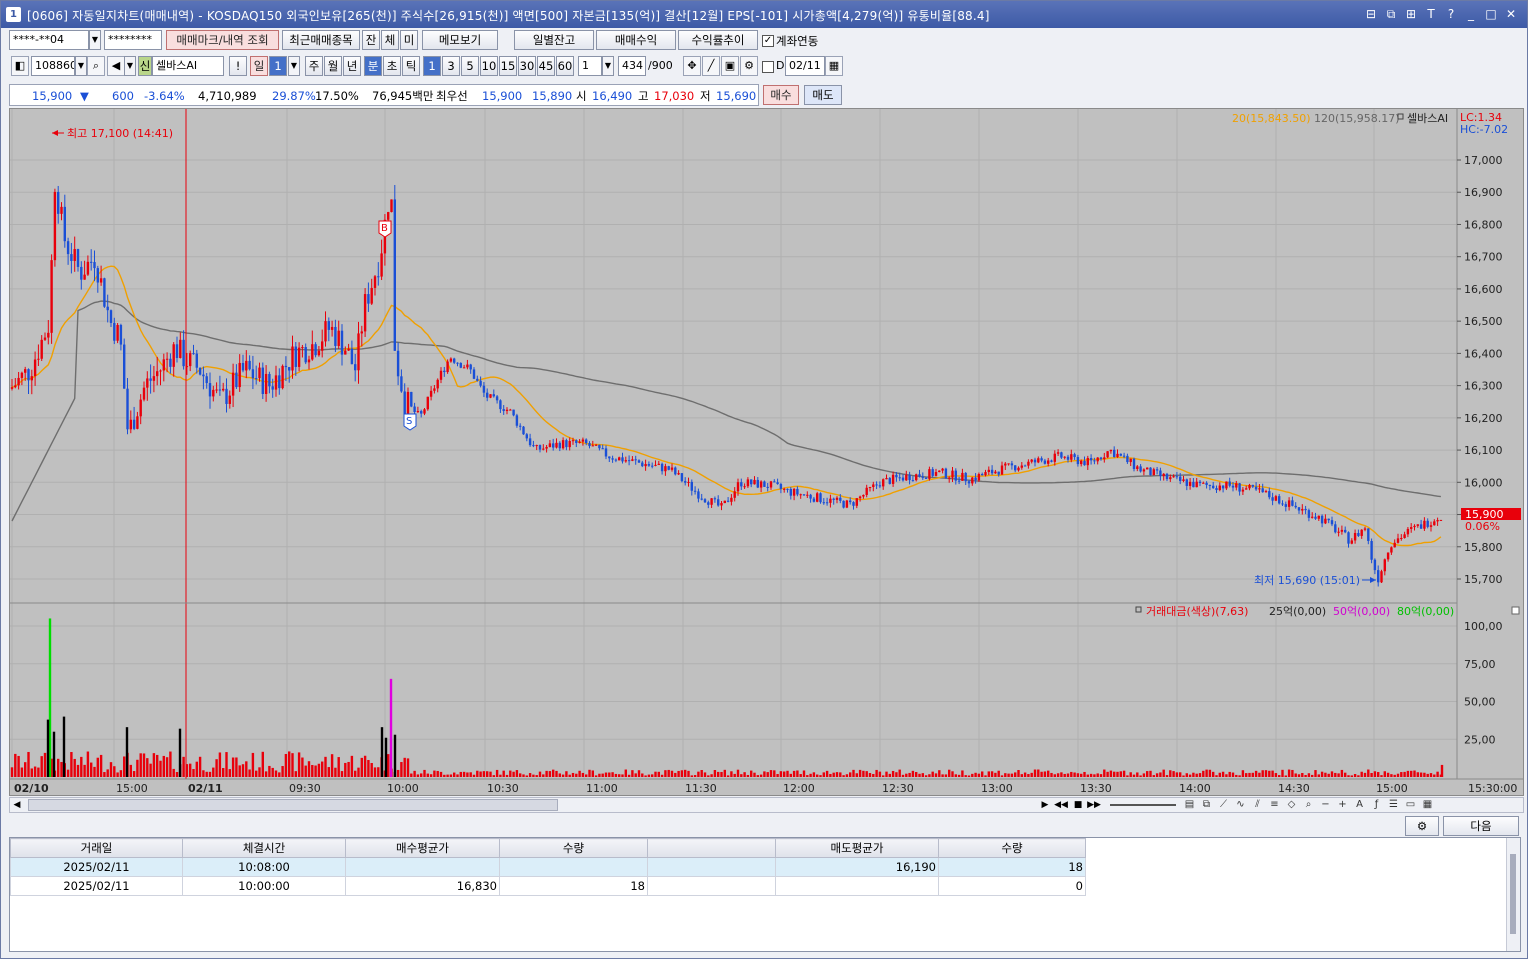 This screenshot has height=959, width=1528. I want to click on period-num-dropdown-icon: ▼, so click(294, 66).